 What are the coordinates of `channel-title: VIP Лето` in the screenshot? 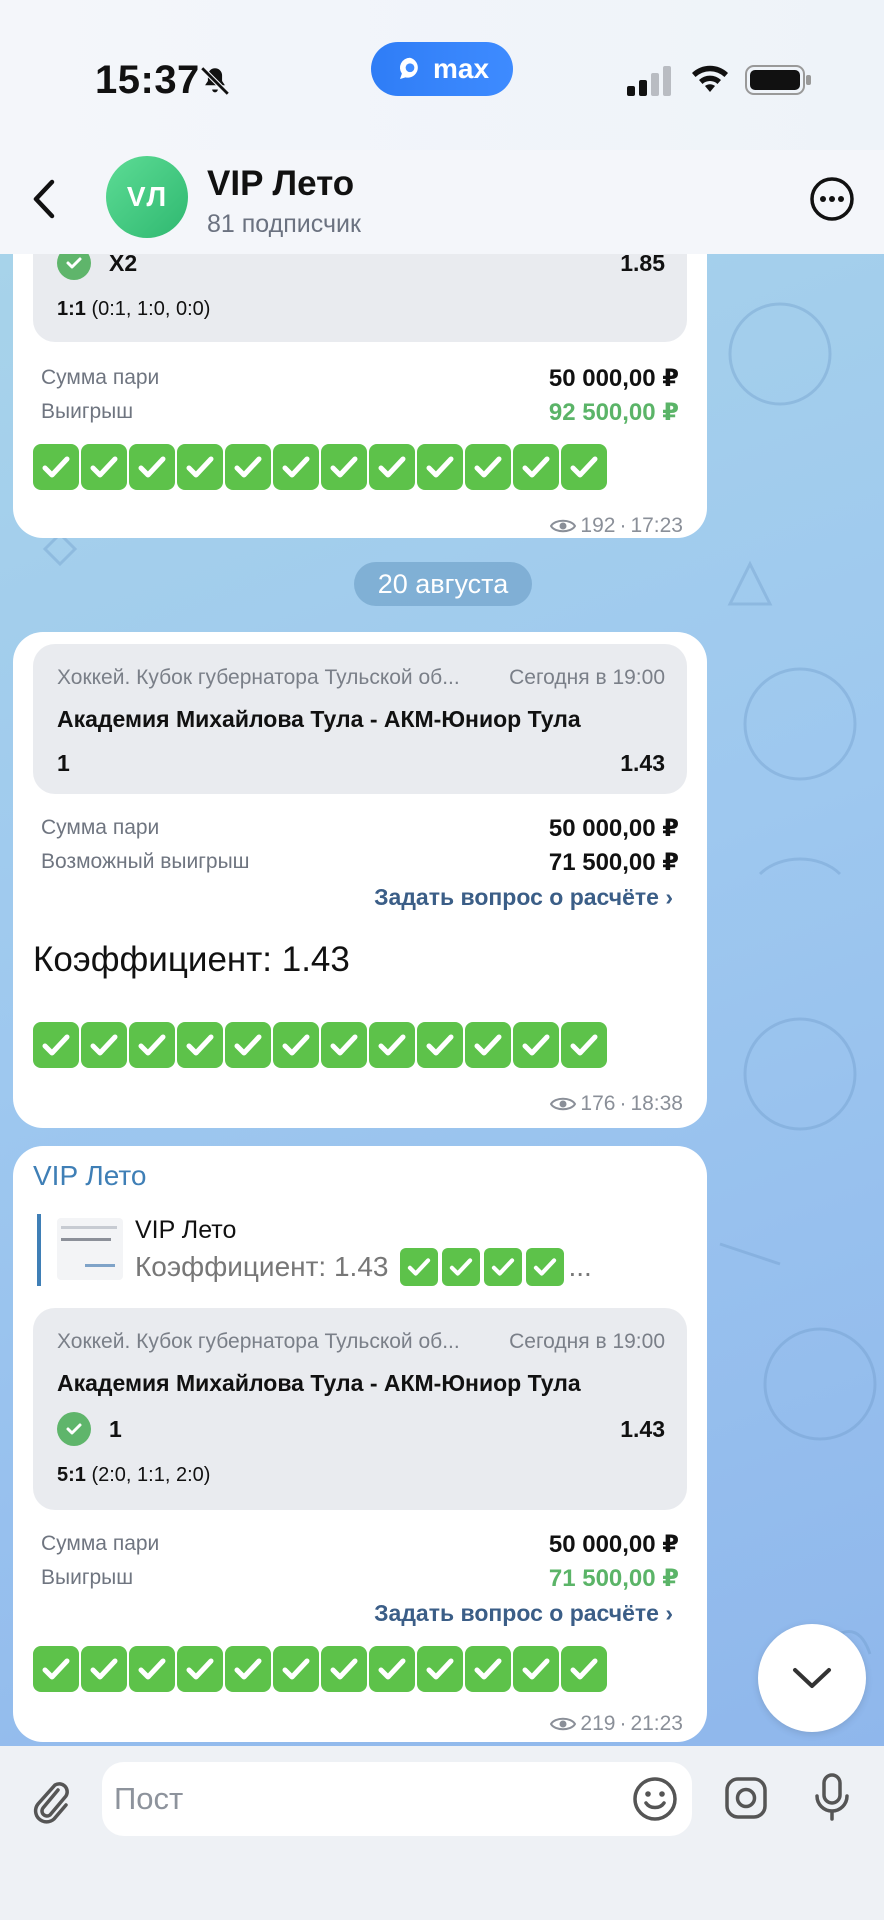 It's located at (280, 184).